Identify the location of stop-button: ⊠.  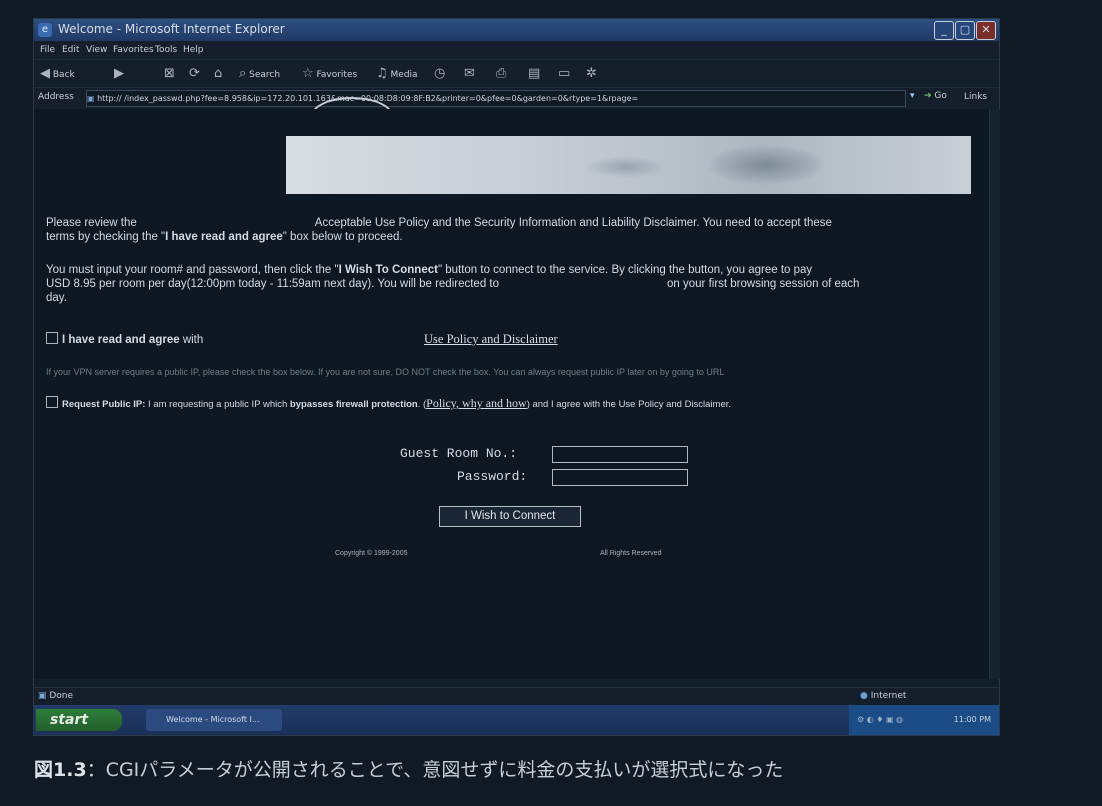
(169, 74).